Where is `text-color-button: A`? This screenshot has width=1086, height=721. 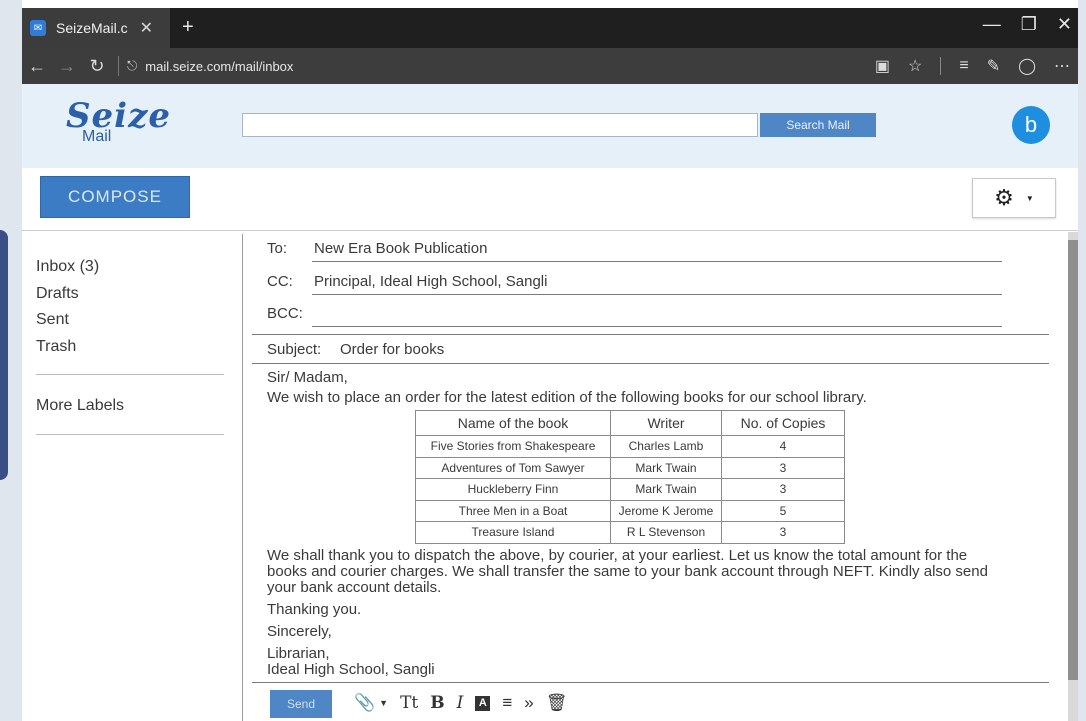
text-color-button: A is located at coordinates (483, 703).